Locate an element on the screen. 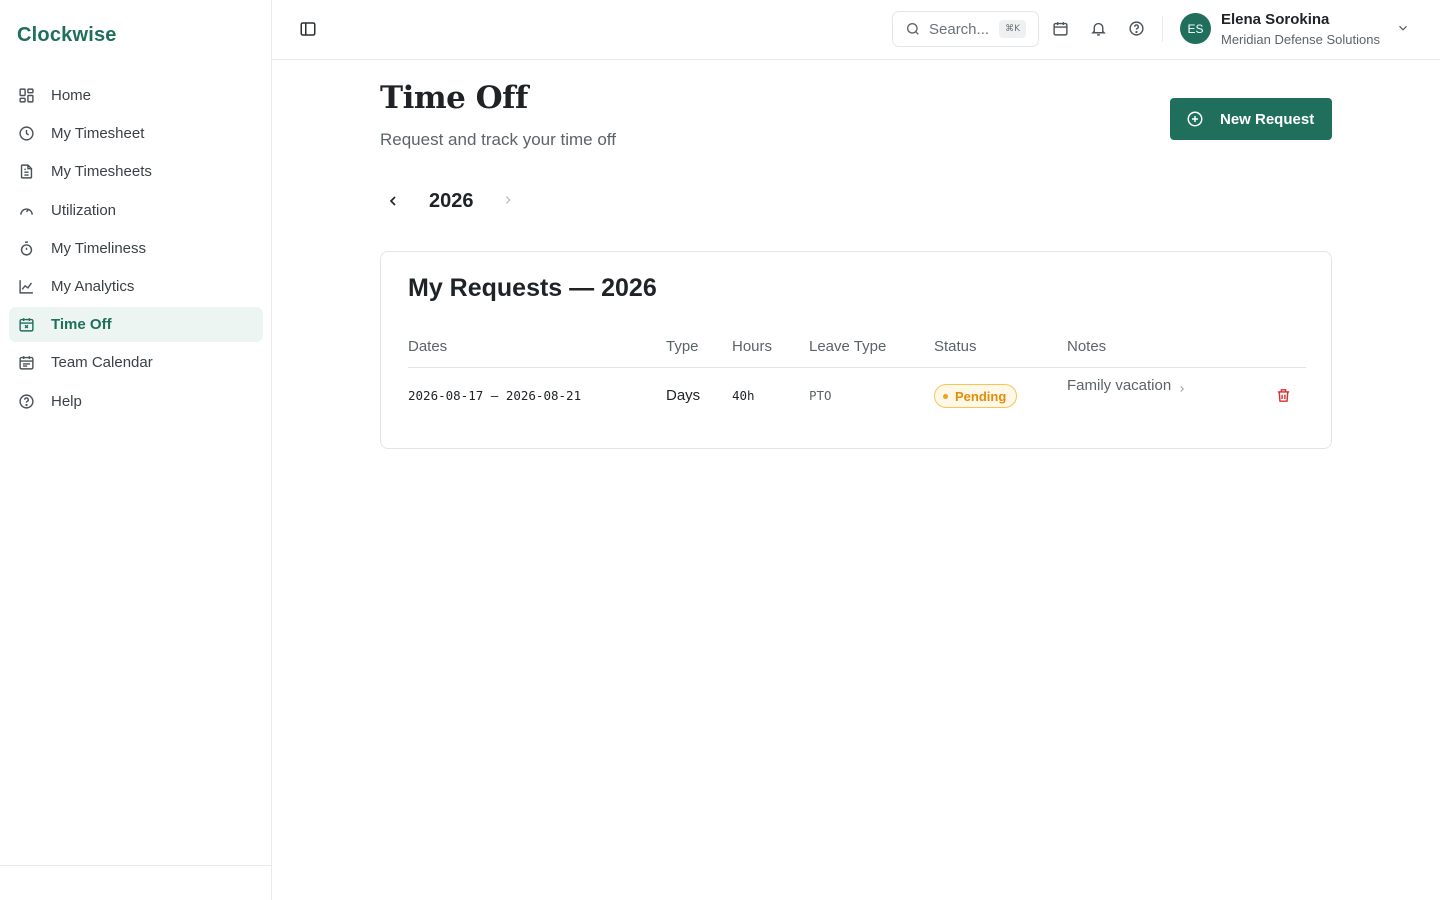  sidebar-footer-divider is located at coordinates (135, 865).